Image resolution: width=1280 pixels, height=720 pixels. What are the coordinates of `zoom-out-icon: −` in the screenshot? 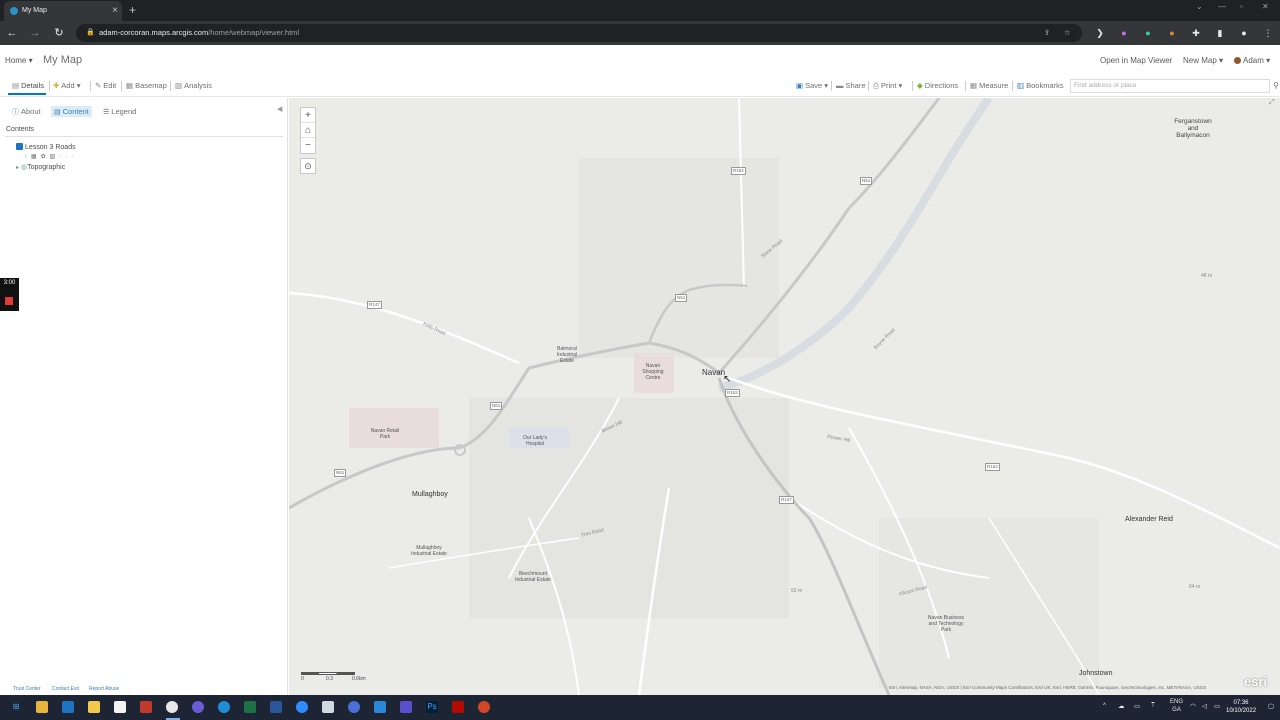 It's located at (308, 145).